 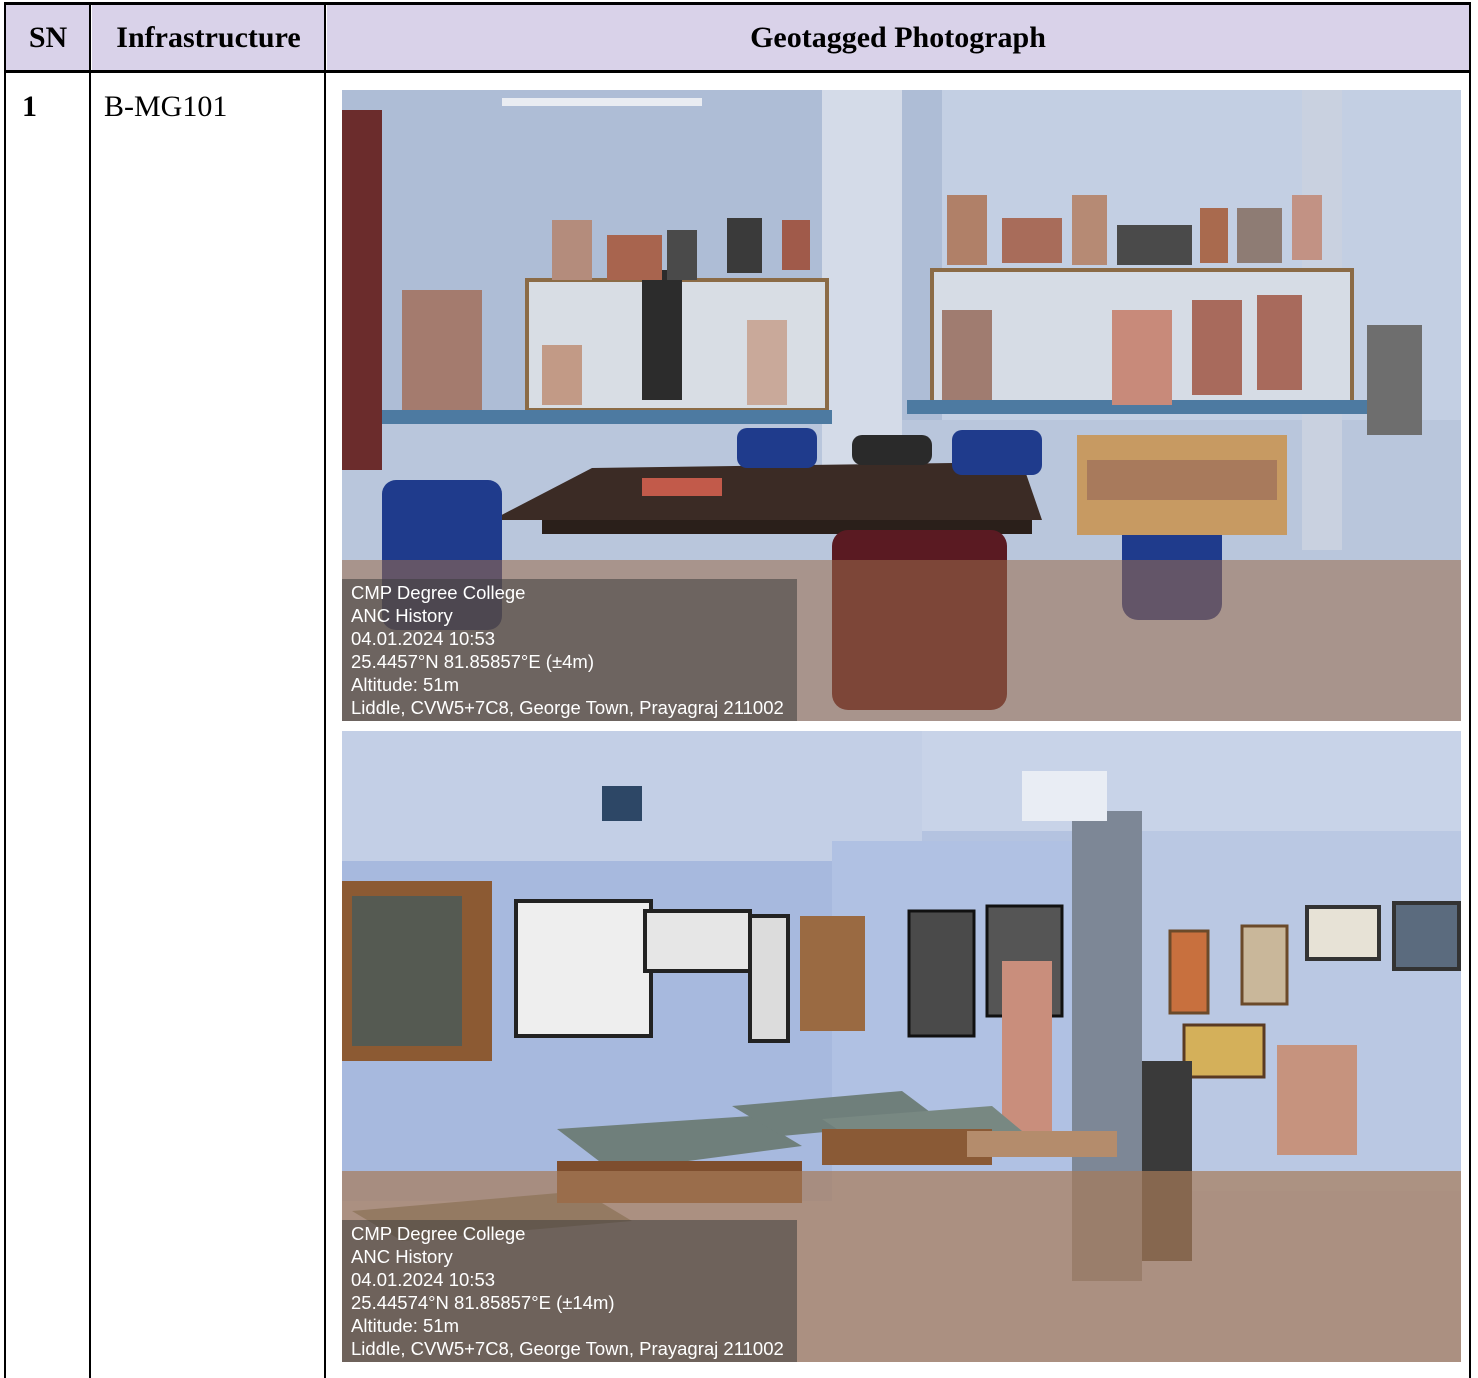 I want to click on header-divider, so click(x=737, y=71).